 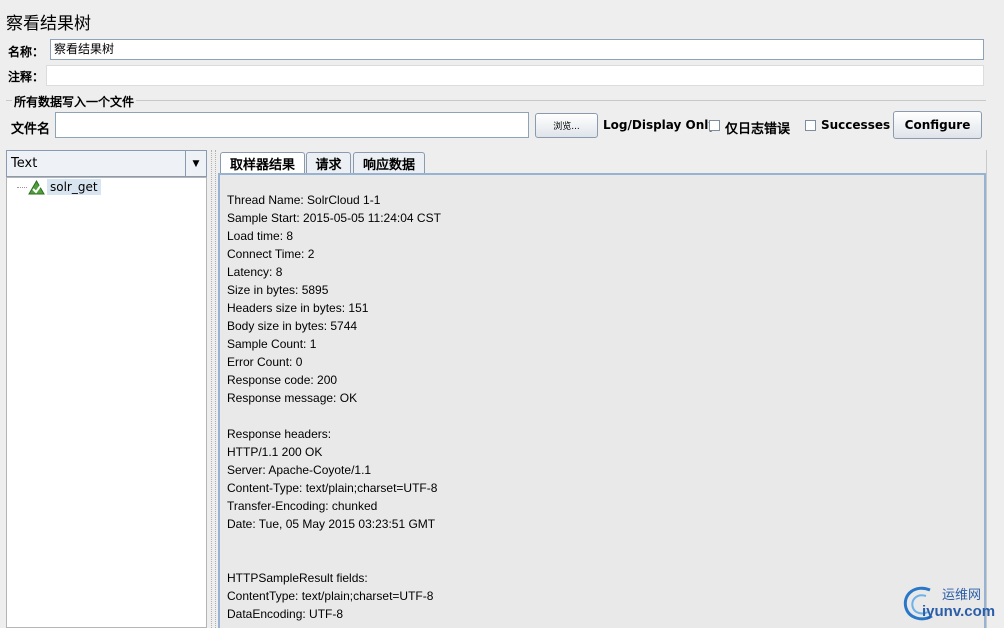 What do you see at coordinates (36, 187) in the screenshot?
I see `sampler-success-icon` at bounding box center [36, 187].